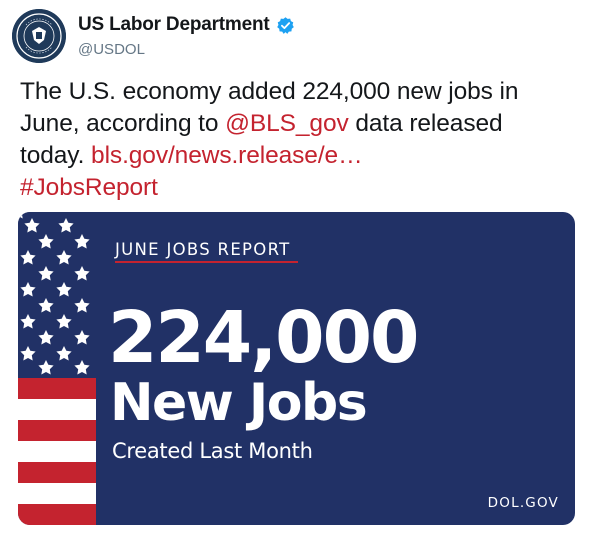 This screenshot has height=539, width=594. Describe the element at coordinates (89, 187) in the screenshot. I see `hashtag-link: #JobsReport` at that location.